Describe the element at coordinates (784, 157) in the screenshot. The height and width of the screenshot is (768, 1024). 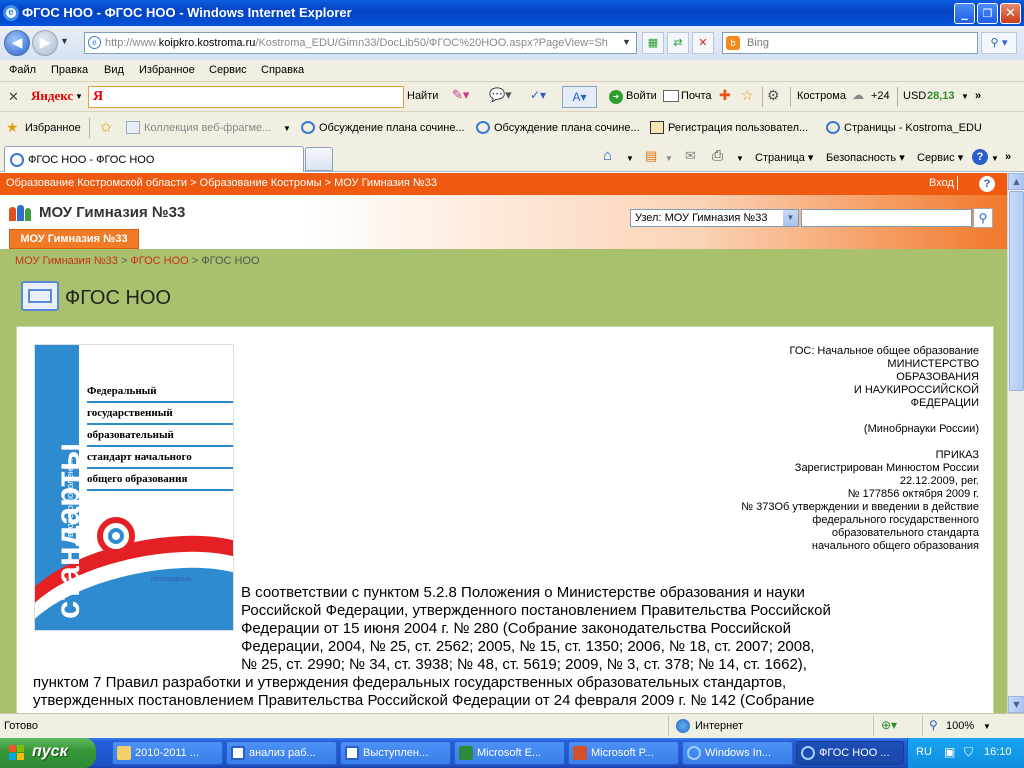
I see `page-menu: Страница ▾` at that location.